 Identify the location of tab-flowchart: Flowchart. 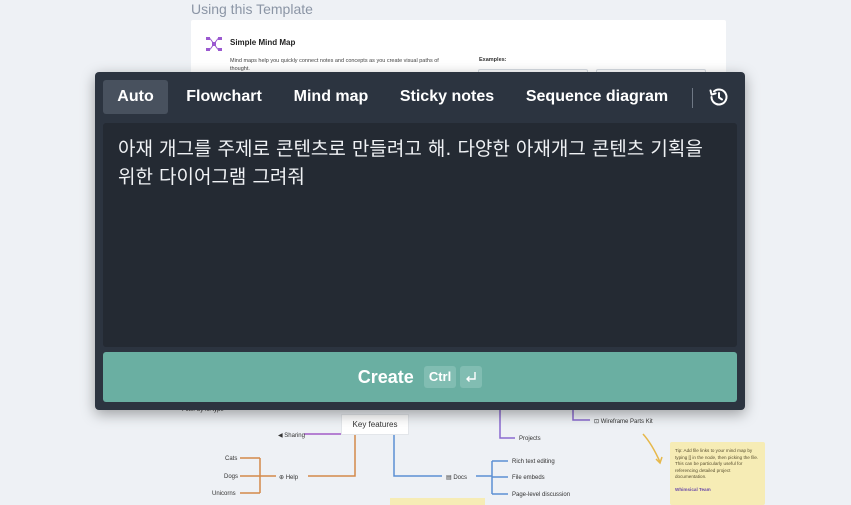
(224, 97).